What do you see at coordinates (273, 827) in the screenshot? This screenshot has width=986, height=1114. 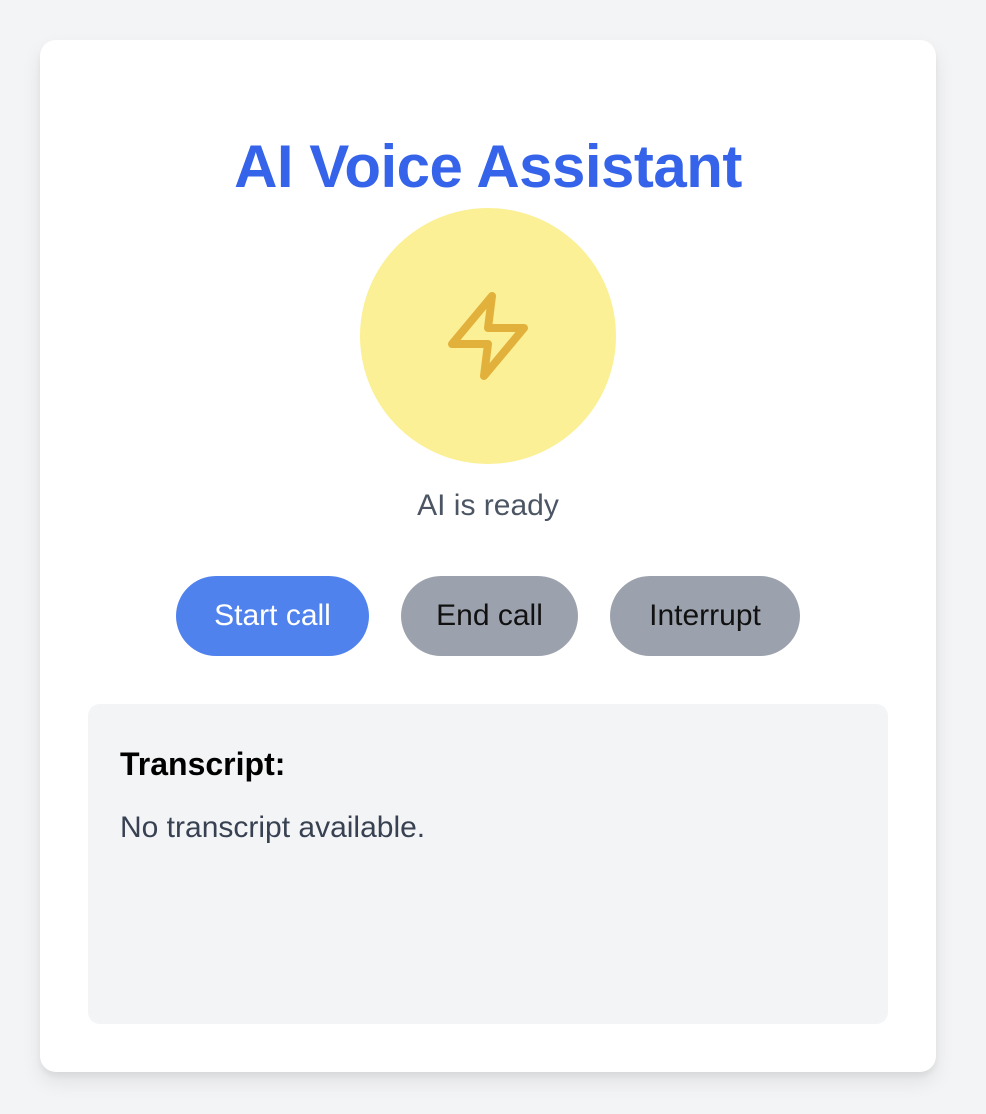 I see `transcript-text: No transcript available.` at bounding box center [273, 827].